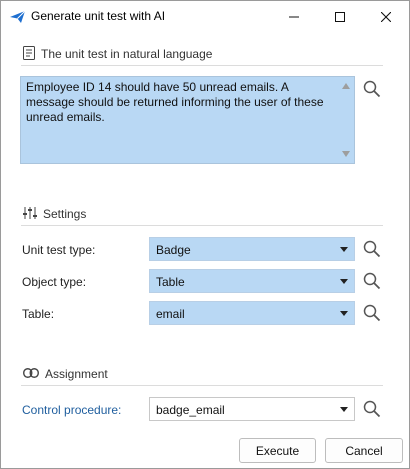 The image size is (410, 469). I want to click on table-value: email, so click(170, 314).